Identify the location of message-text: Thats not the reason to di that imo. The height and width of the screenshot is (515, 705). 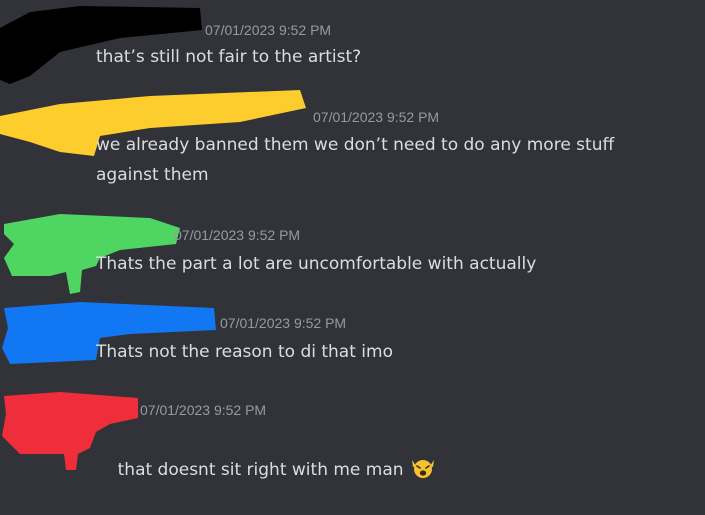
(244, 352).